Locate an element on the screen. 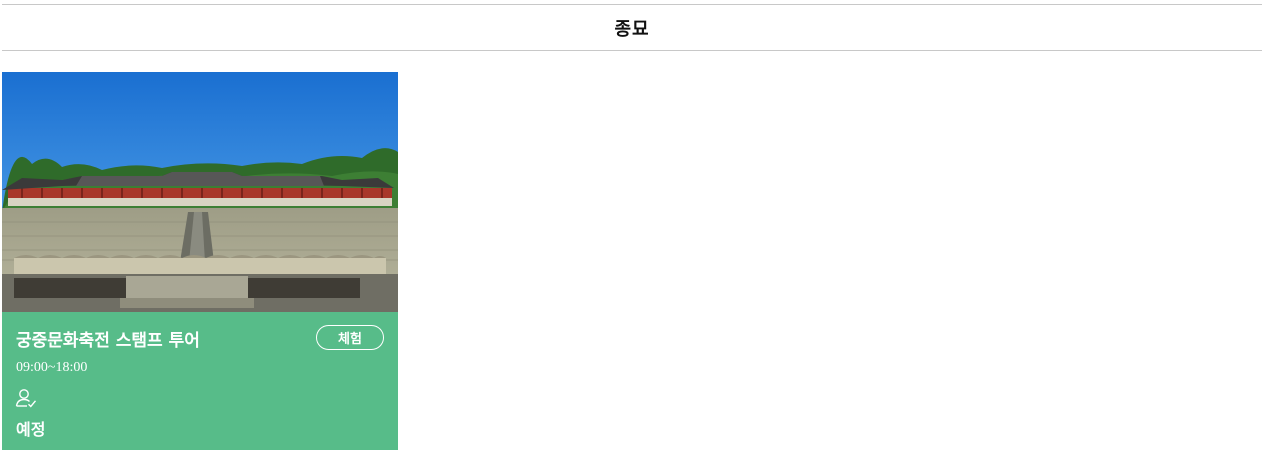 The width and height of the screenshot is (1265, 455). section-header: 종묘 is located at coordinates (632, 27).